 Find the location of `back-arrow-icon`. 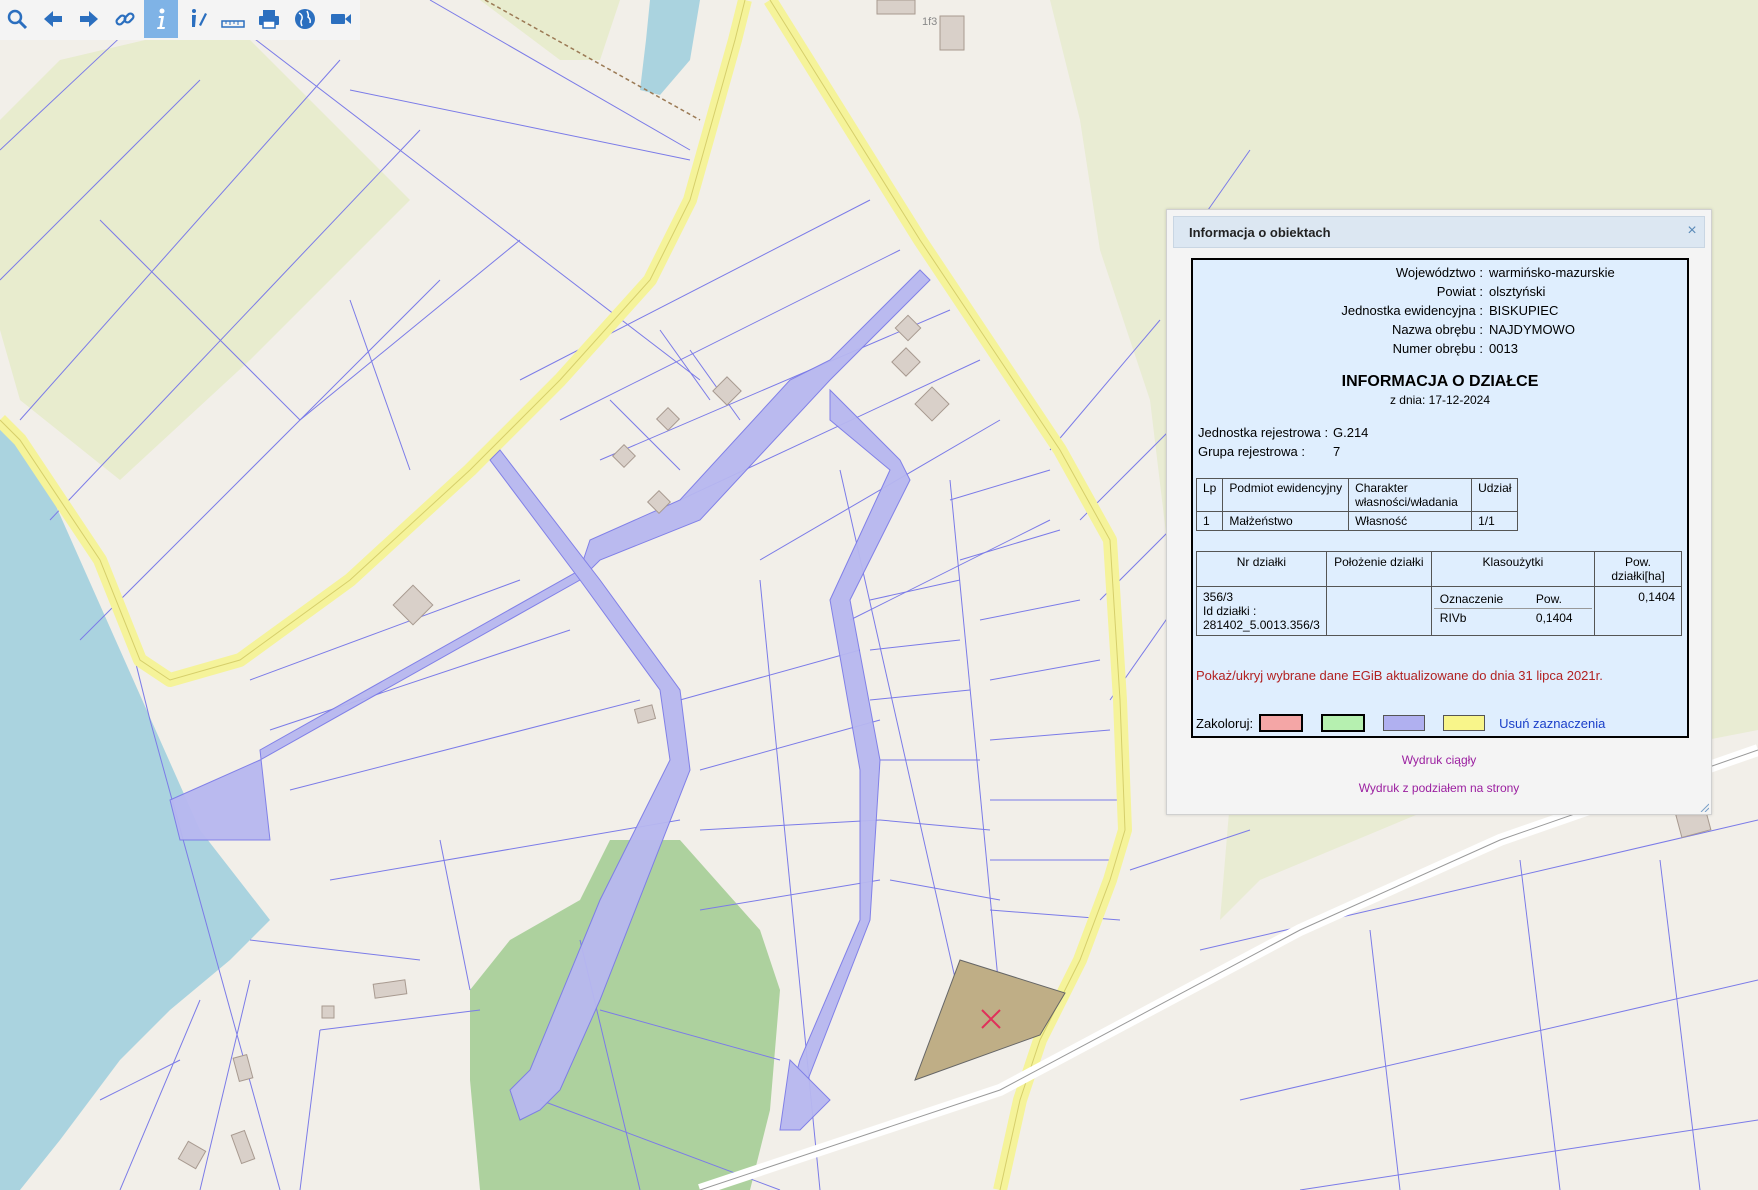

back-arrow-icon is located at coordinates (53, 19).